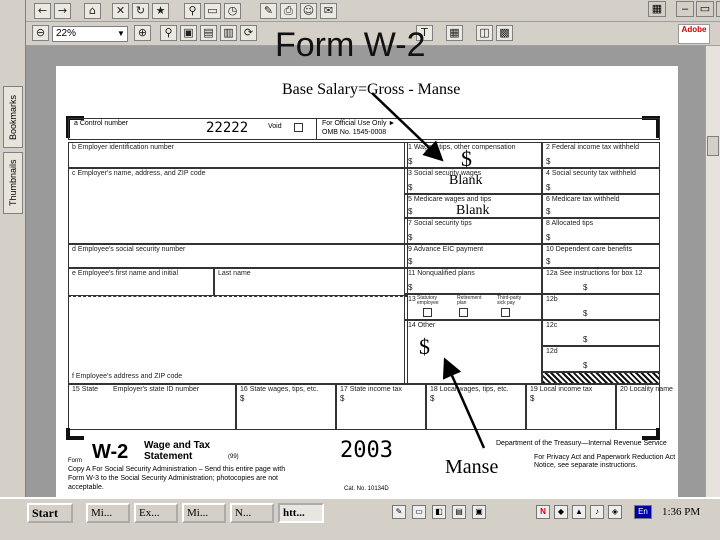 Image resolution: width=720 pixels, height=540 pixels. Describe the element at coordinates (643, 512) in the screenshot. I see `language-indicator: En` at that location.